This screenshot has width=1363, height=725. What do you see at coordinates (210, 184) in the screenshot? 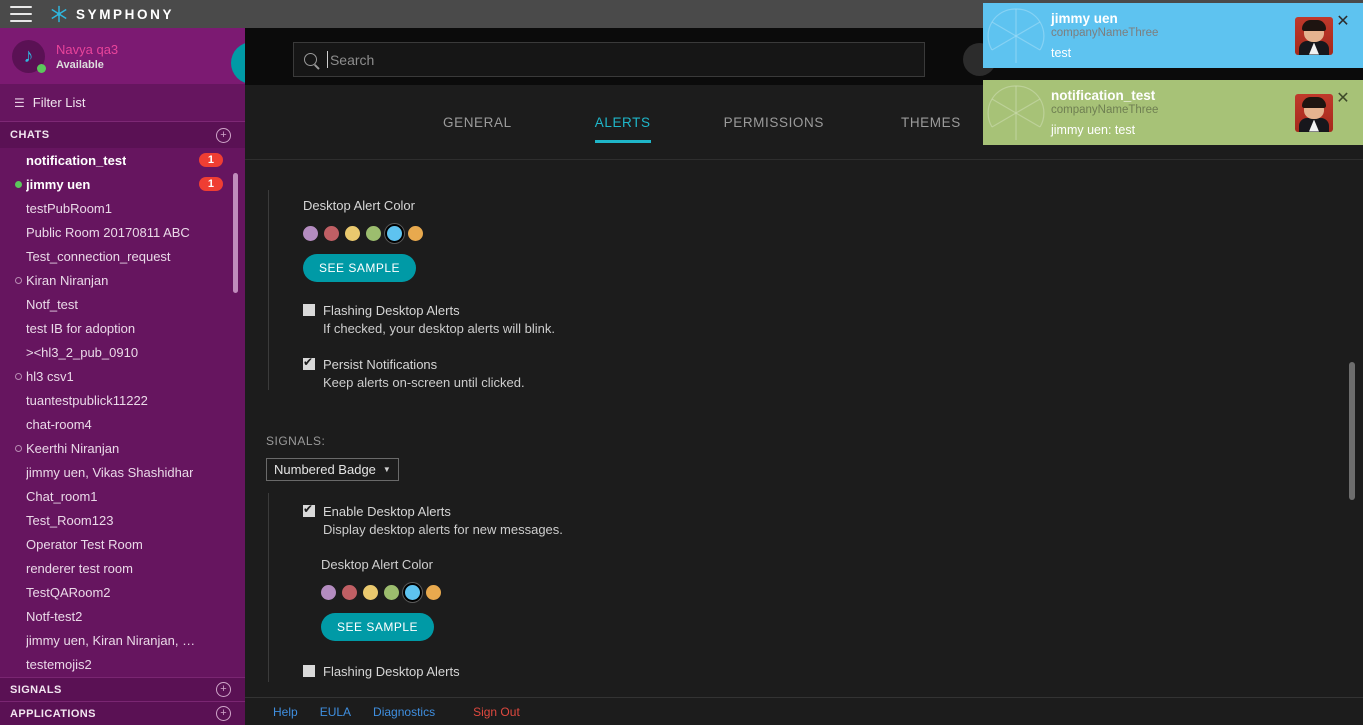
I see `unread-badge: 1` at bounding box center [210, 184].